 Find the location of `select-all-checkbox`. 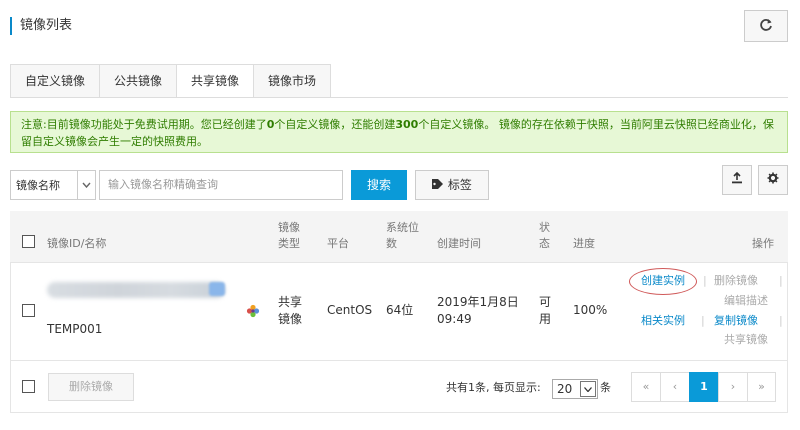

select-all-checkbox is located at coordinates (28, 241).